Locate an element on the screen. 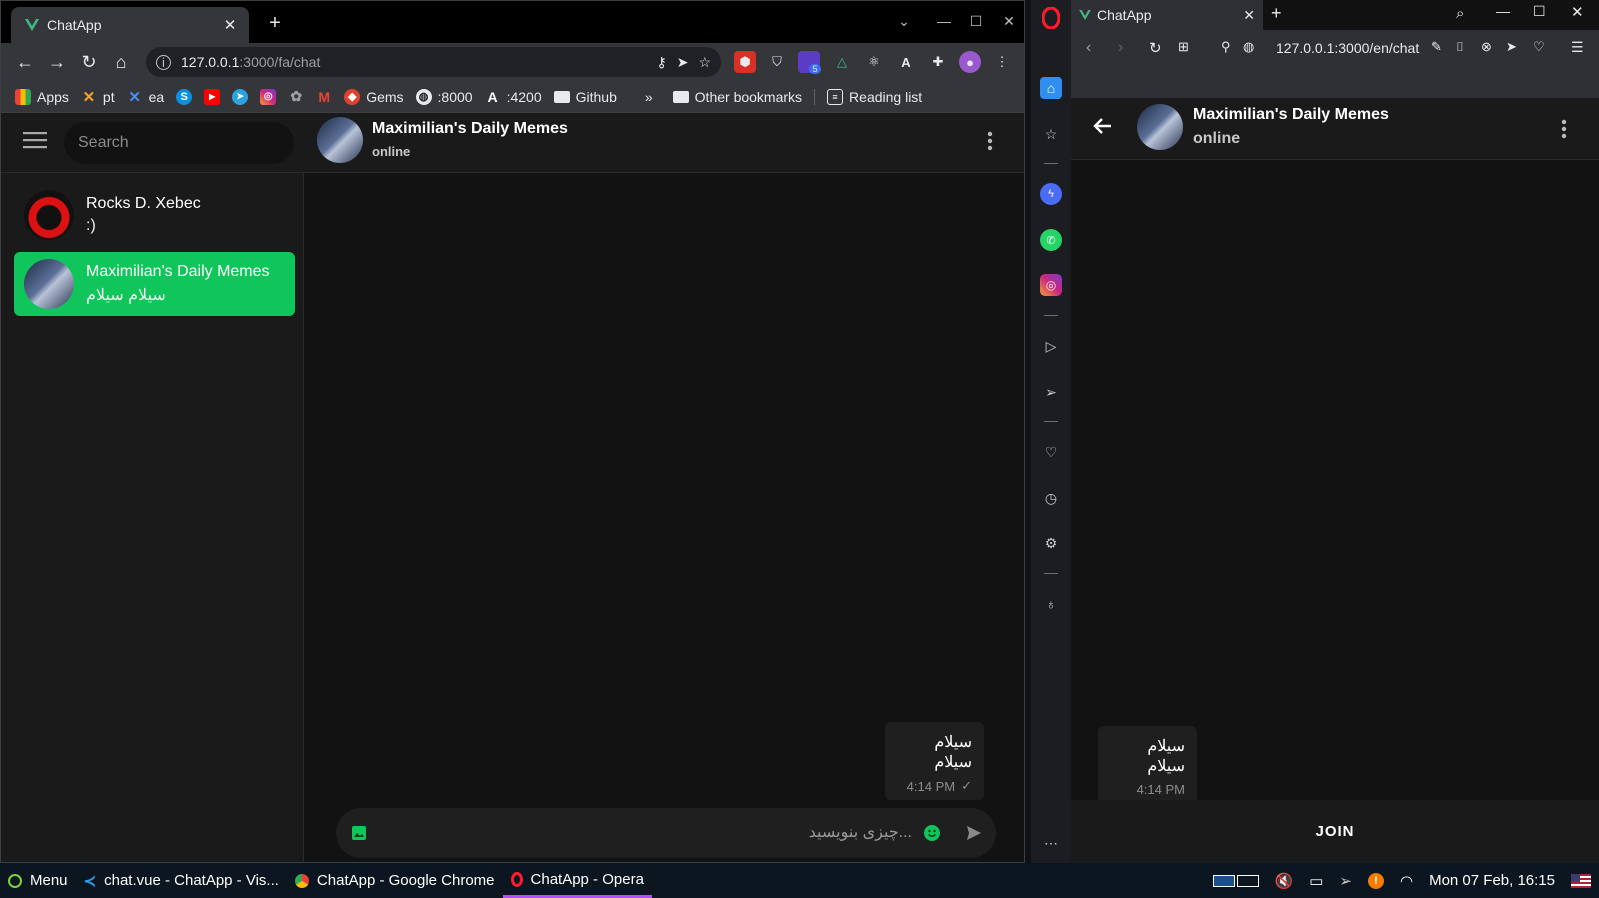  bookmark-pt: ✕ pt is located at coordinates (98, 97).